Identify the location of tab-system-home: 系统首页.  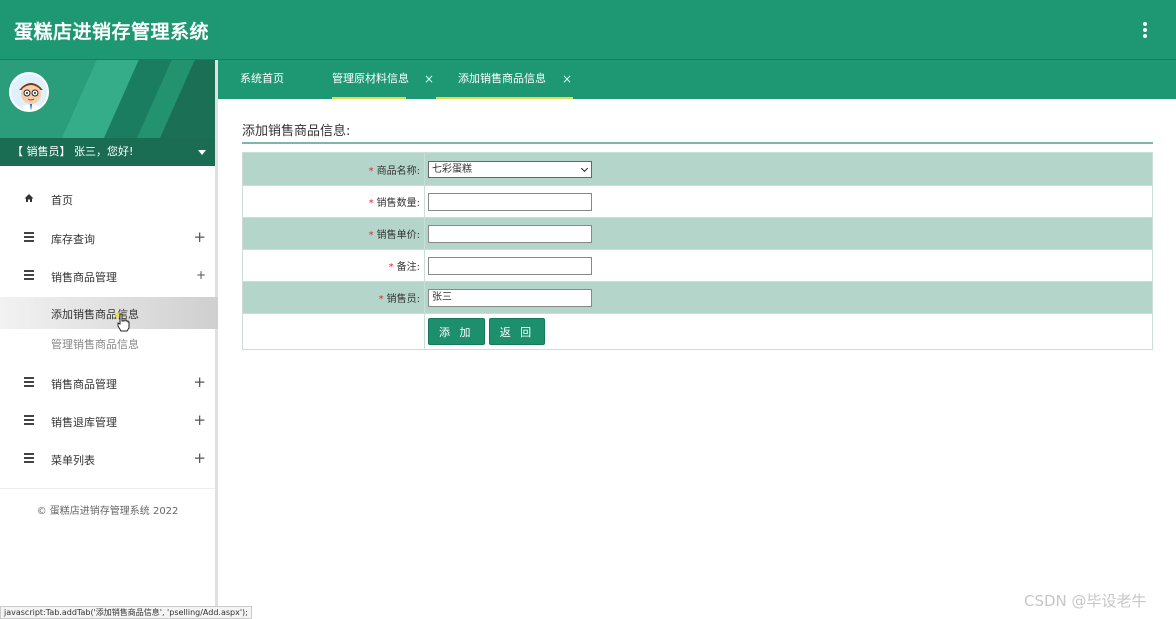
(262, 79).